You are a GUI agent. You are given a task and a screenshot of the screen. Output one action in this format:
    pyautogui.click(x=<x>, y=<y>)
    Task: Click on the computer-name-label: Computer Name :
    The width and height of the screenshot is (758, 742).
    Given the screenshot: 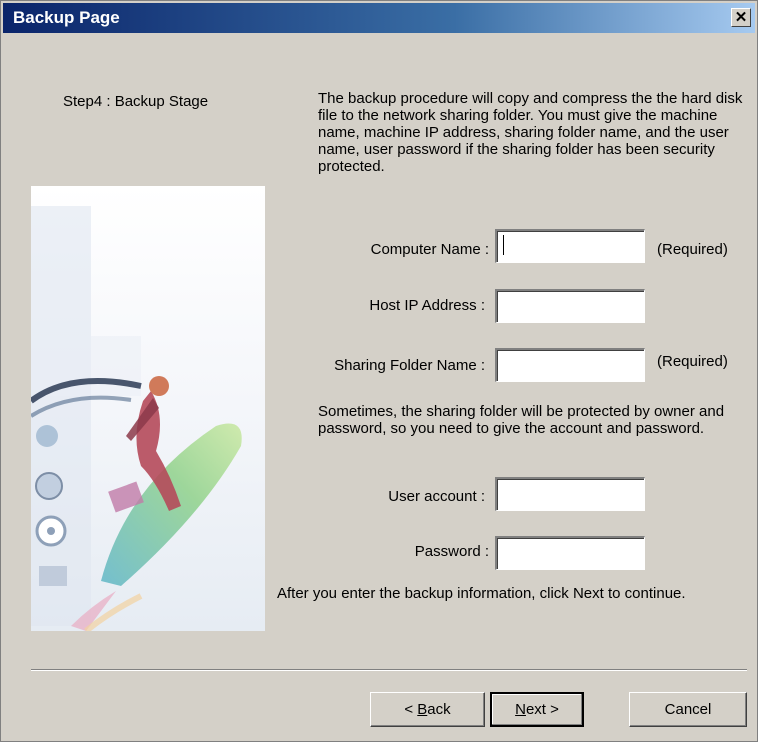 What is the action you would take?
    pyautogui.click(x=429, y=249)
    